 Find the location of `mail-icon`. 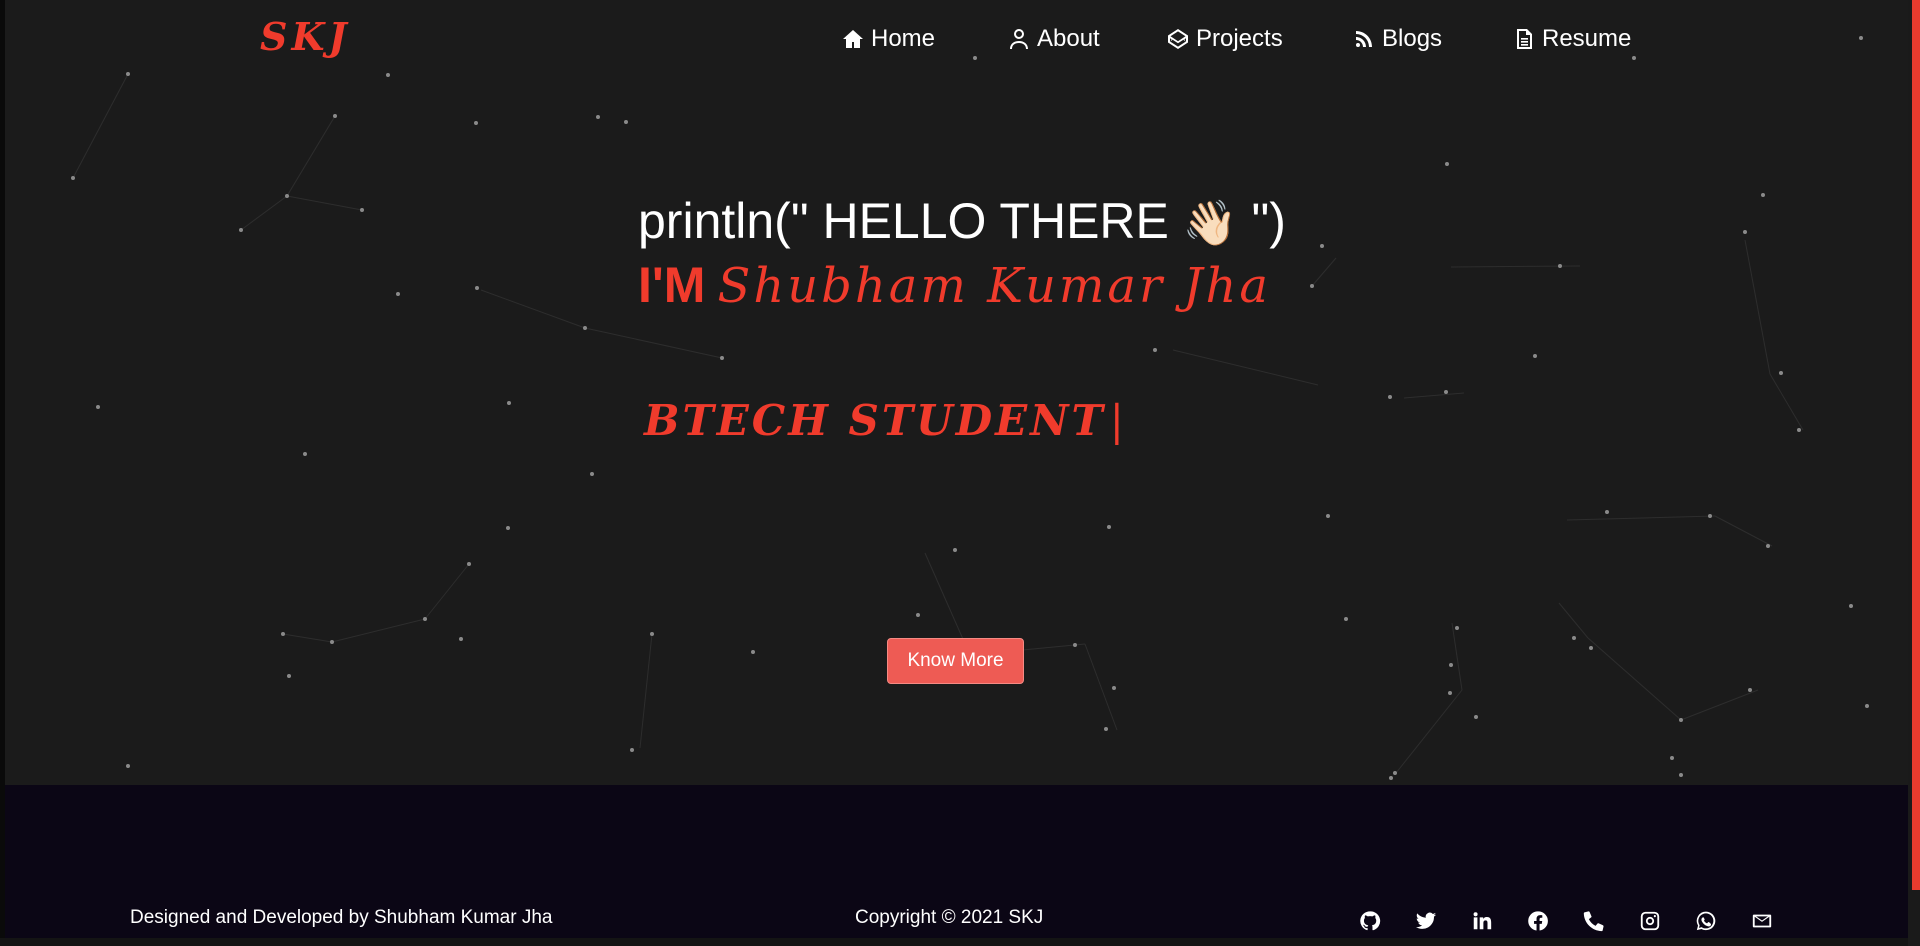

mail-icon is located at coordinates (1762, 921).